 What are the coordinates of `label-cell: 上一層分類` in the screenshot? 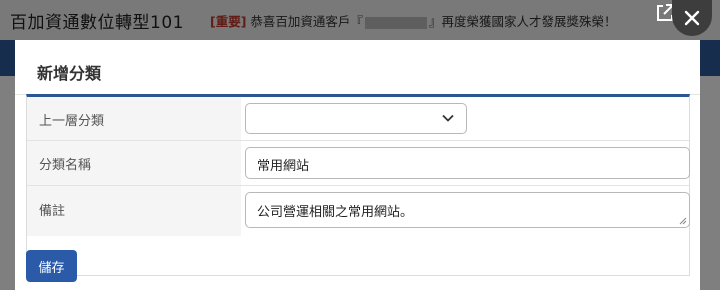 It's located at (134, 118).